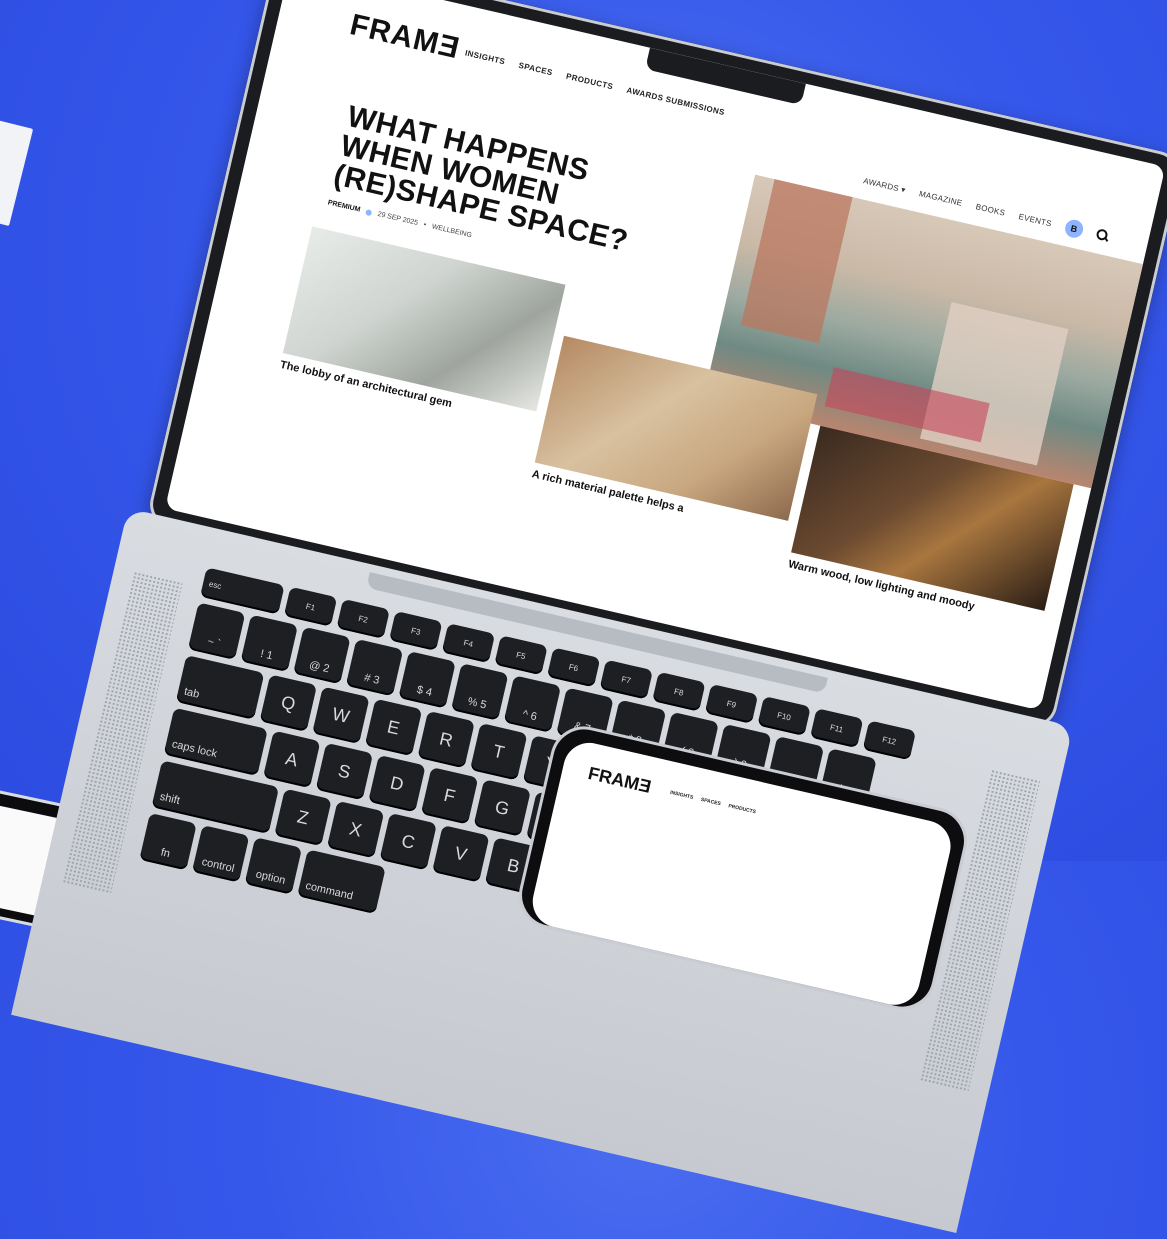 The height and width of the screenshot is (1239, 1167). What do you see at coordinates (676, 101) in the screenshot?
I see `nav-awards-submissions: AWARDS SUBMISSIONS` at bounding box center [676, 101].